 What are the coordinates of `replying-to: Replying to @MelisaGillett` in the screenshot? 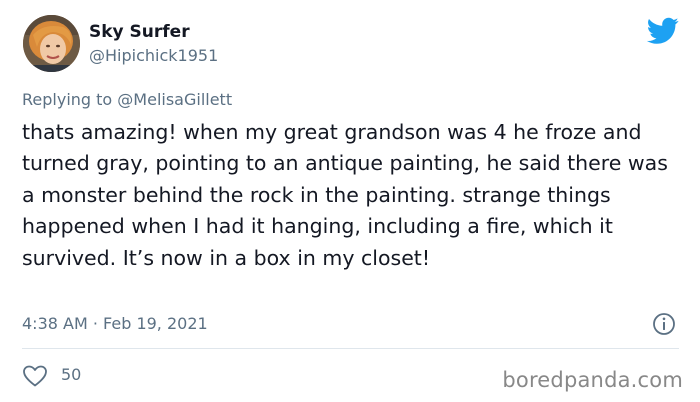 It's located at (127, 100).